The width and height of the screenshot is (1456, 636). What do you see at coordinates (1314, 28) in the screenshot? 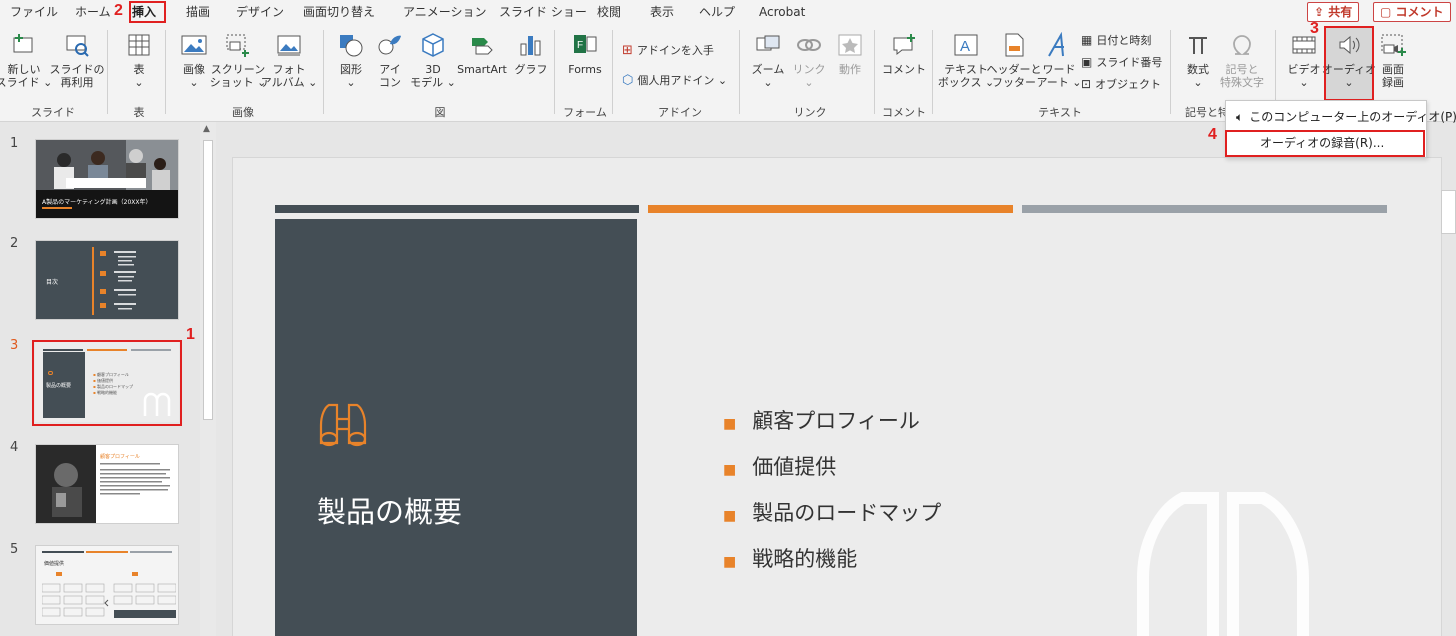
I see `step-3-label: 3` at bounding box center [1314, 28].